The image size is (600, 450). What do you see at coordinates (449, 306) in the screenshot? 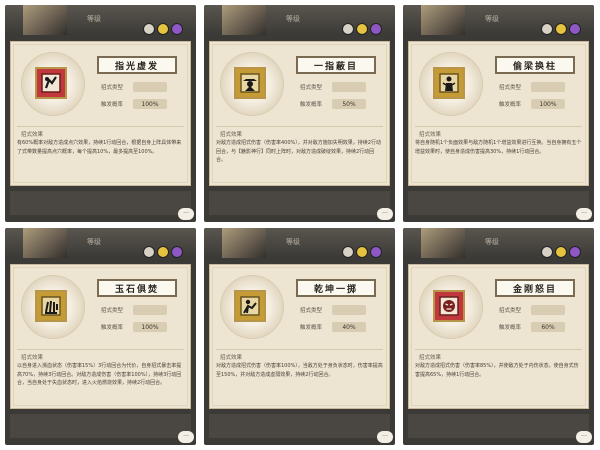
I see `angry-face-icon` at bounding box center [449, 306].